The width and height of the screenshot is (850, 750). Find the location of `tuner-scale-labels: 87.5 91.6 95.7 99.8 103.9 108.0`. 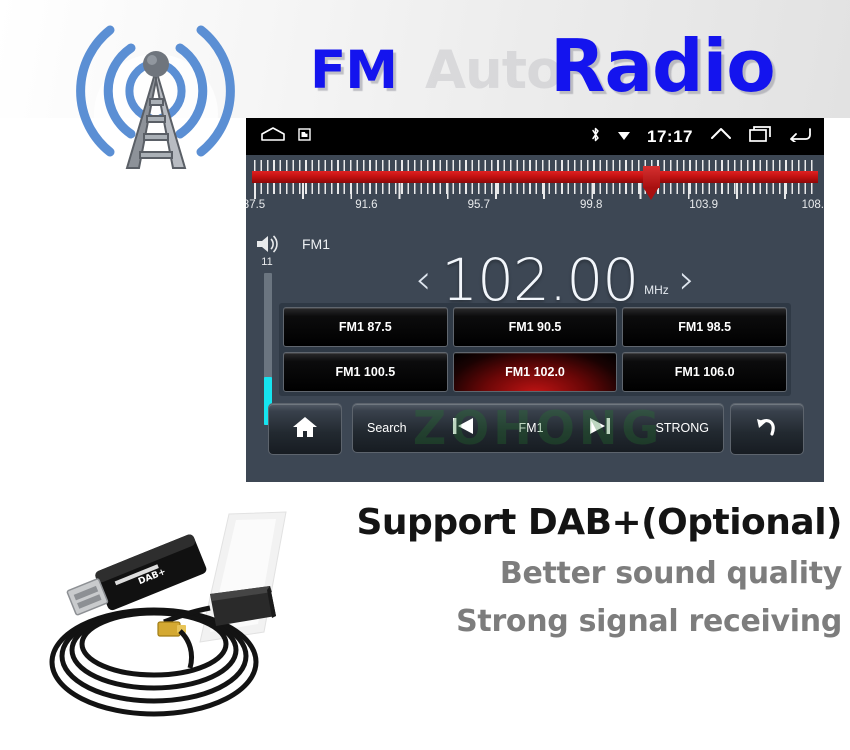

tuner-scale-labels: 87.5 91.6 95.7 99.8 103.9 108.0 is located at coordinates (535, 208).